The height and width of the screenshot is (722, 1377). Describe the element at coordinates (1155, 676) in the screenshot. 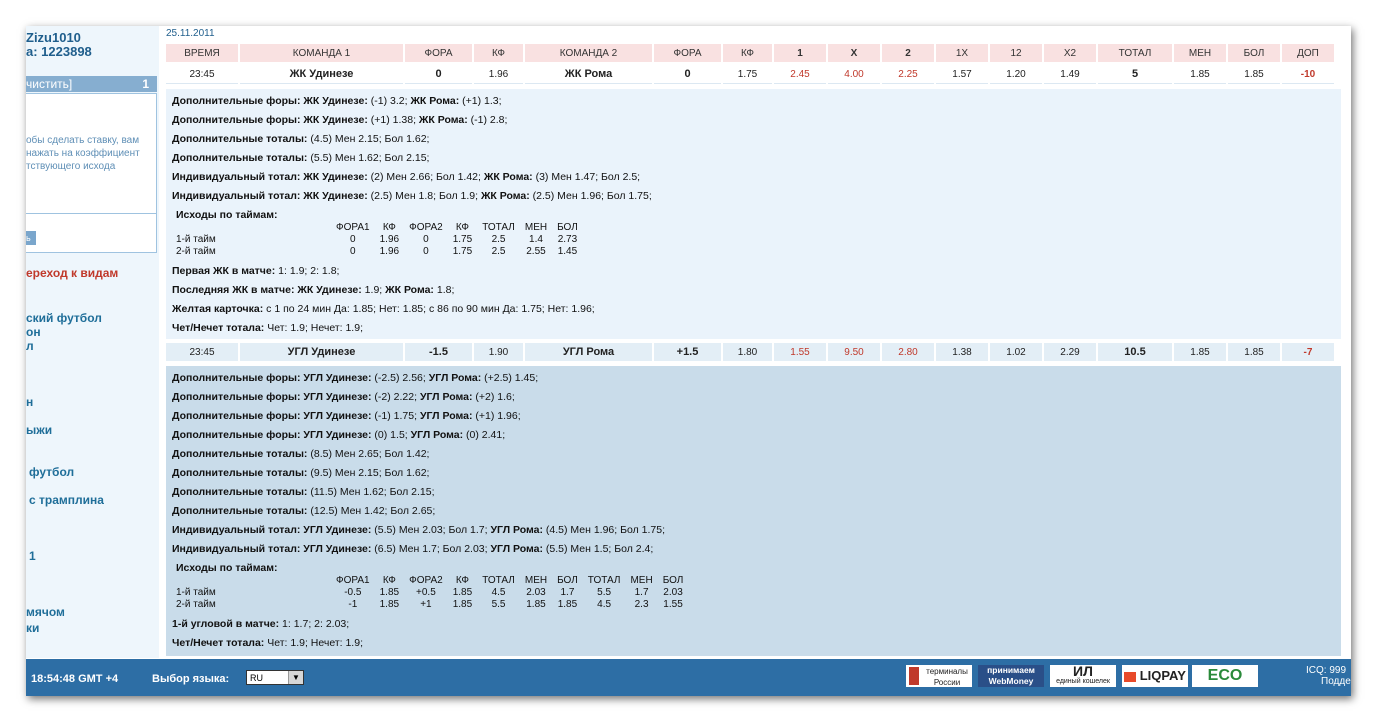

I see `liqpay-logo: LIQPAY` at that location.